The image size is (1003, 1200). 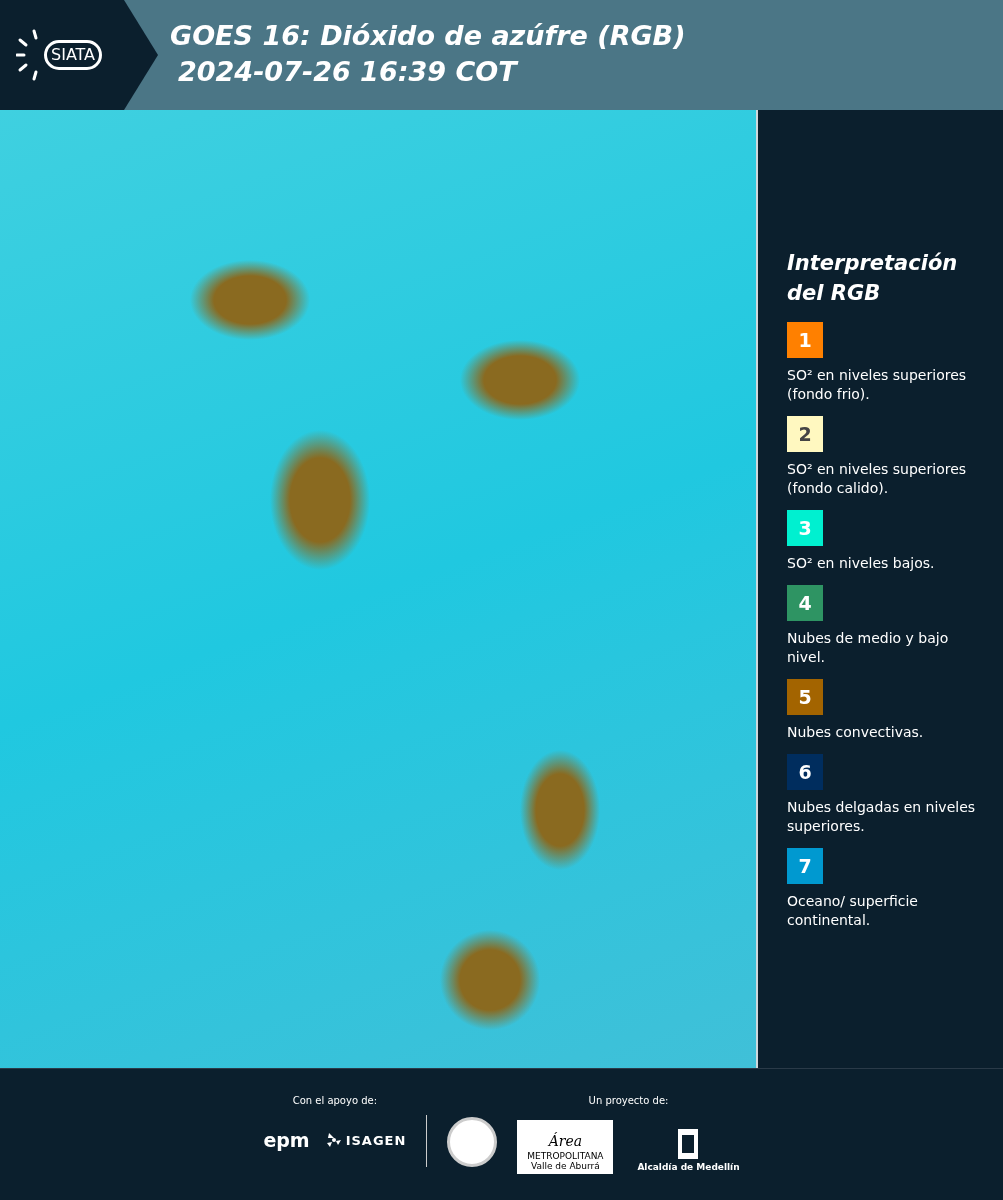 What do you see at coordinates (856, 732) in the screenshot?
I see `legend-text: Nubes convectivas.` at bounding box center [856, 732].